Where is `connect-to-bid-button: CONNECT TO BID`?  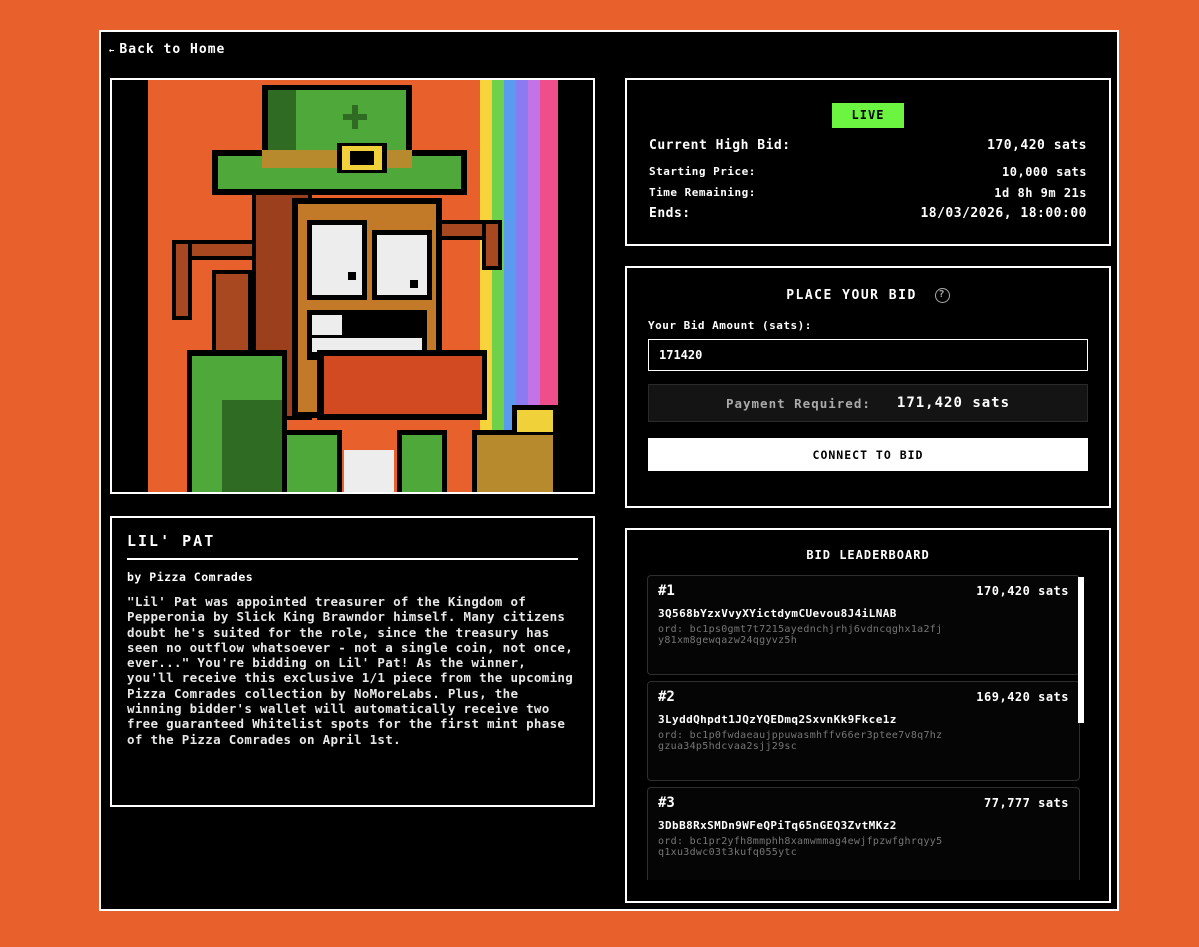 connect-to-bid-button: CONNECT TO BID is located at coordinates (868, 454).